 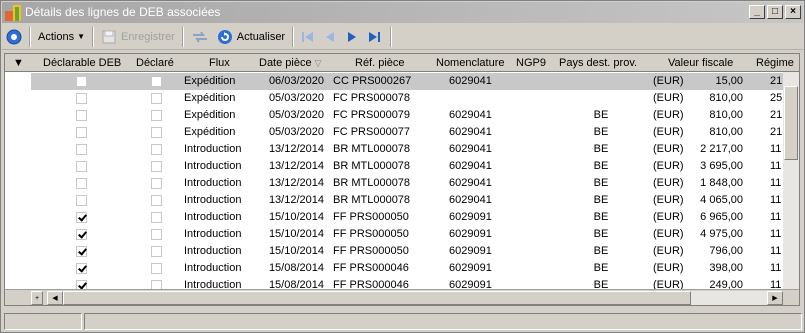 I want to click on header-regime: Régime, so click(x=775, y=63).